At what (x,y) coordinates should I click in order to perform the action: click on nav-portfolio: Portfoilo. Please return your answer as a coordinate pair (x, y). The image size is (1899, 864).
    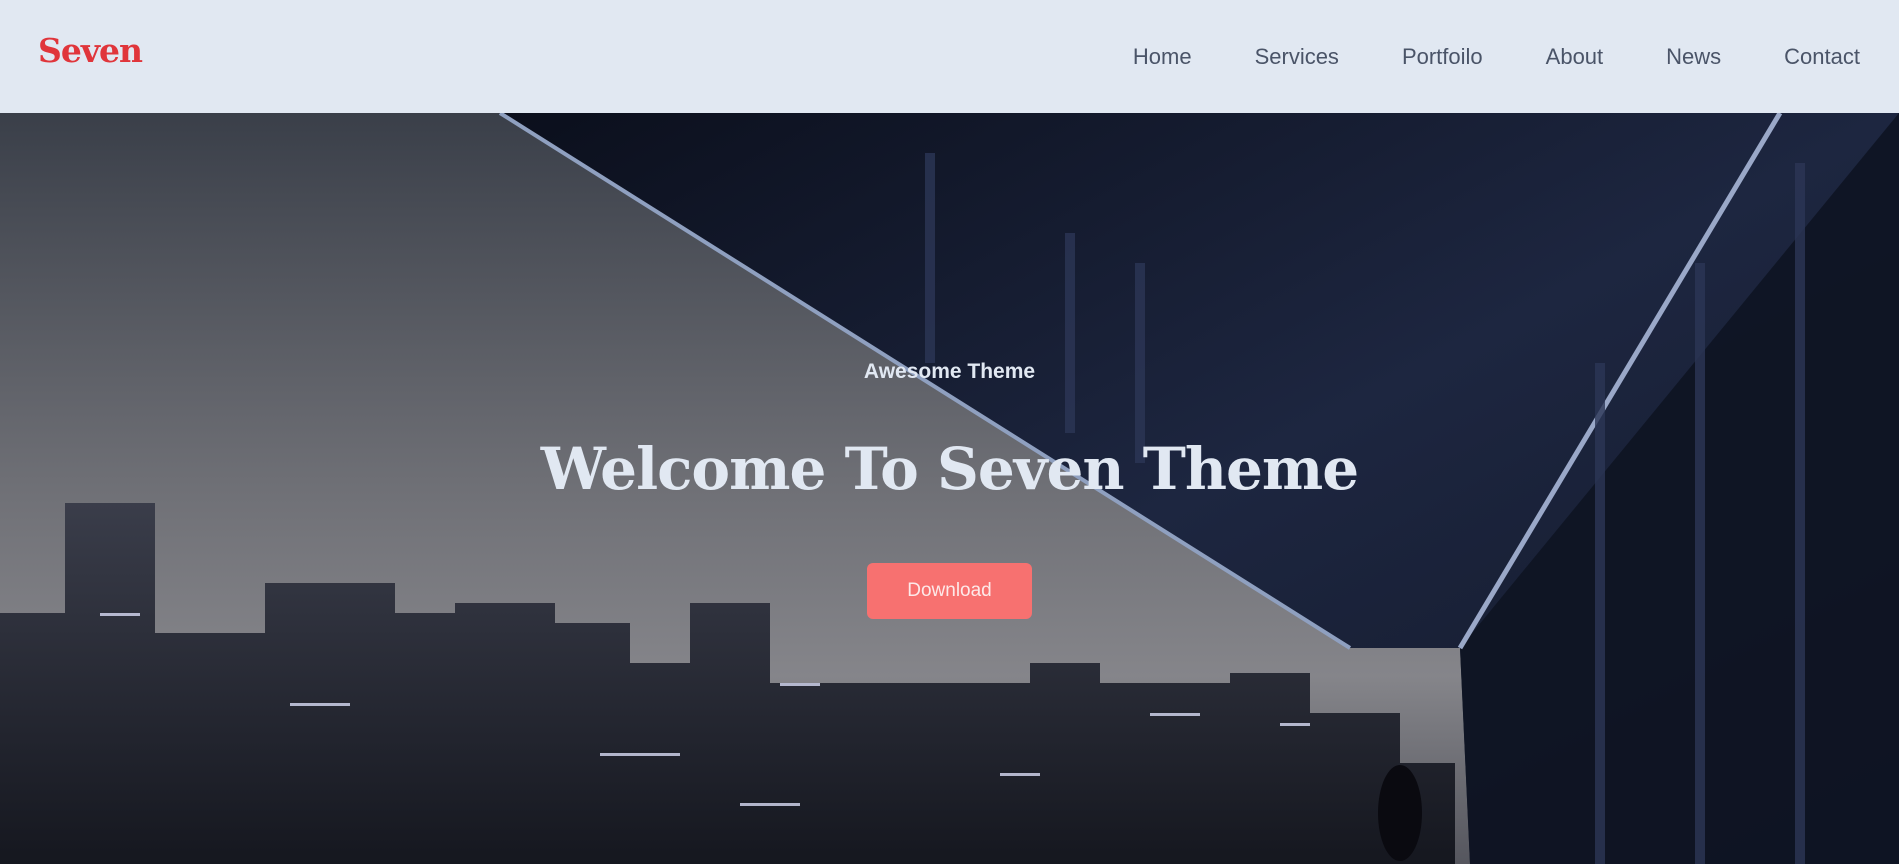
    Looking at the image, I should click on (1442, 57).